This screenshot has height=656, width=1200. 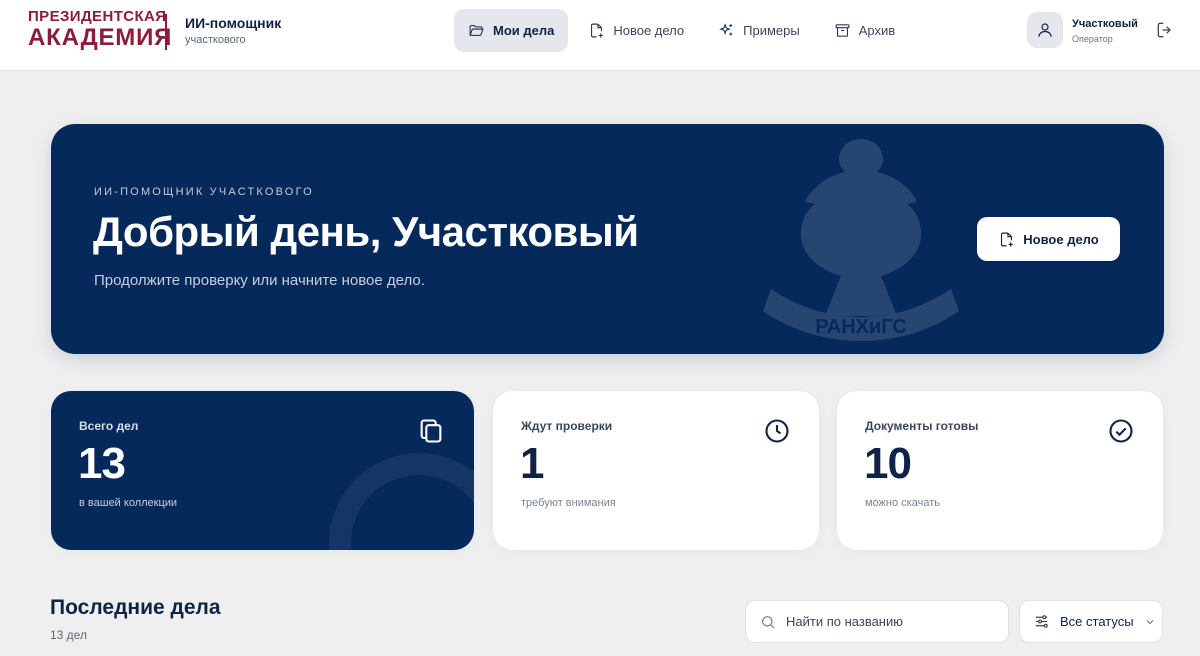 I want to click on app-subtitle: участкового, so click(x=215, y=40).